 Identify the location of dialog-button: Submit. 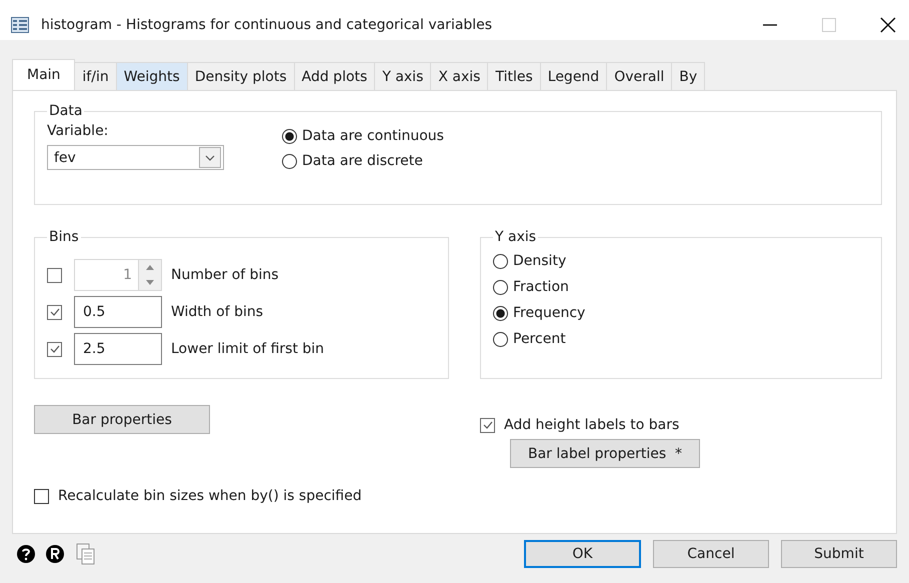
(839, 554).